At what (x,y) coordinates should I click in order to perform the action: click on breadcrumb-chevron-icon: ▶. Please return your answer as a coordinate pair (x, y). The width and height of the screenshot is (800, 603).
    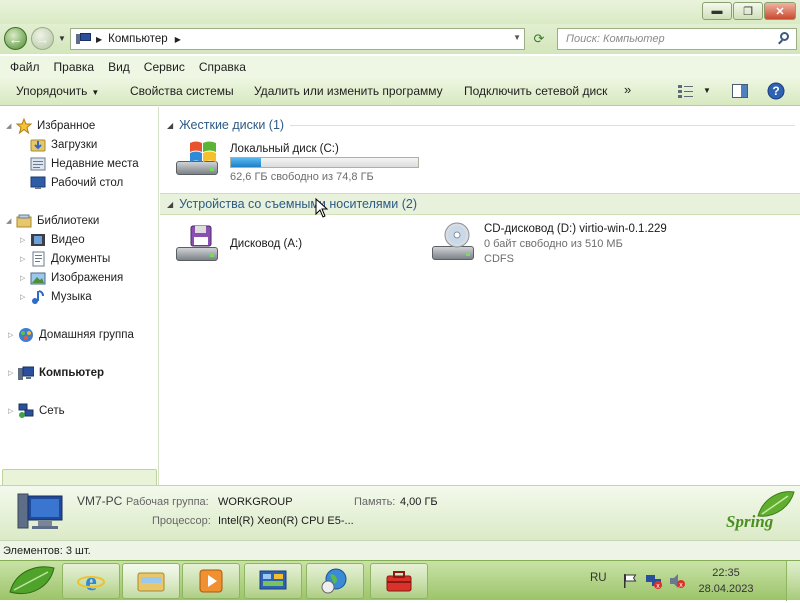
    Looking at the image, I should click on (178, 39).